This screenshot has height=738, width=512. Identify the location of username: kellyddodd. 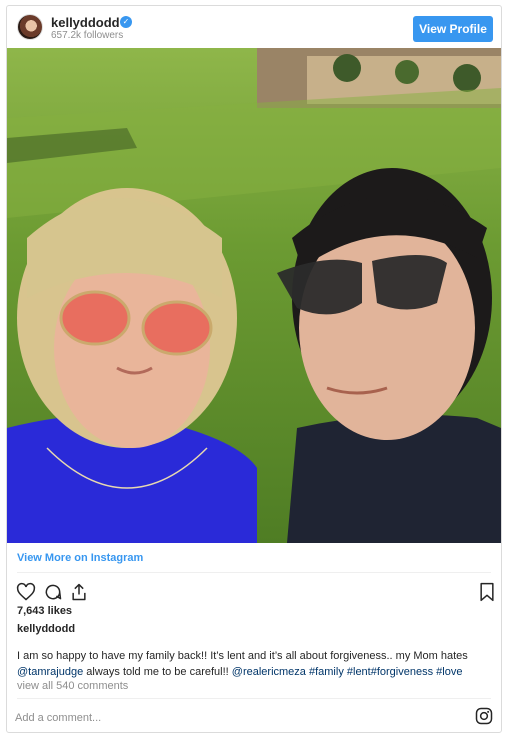
(85, 22).